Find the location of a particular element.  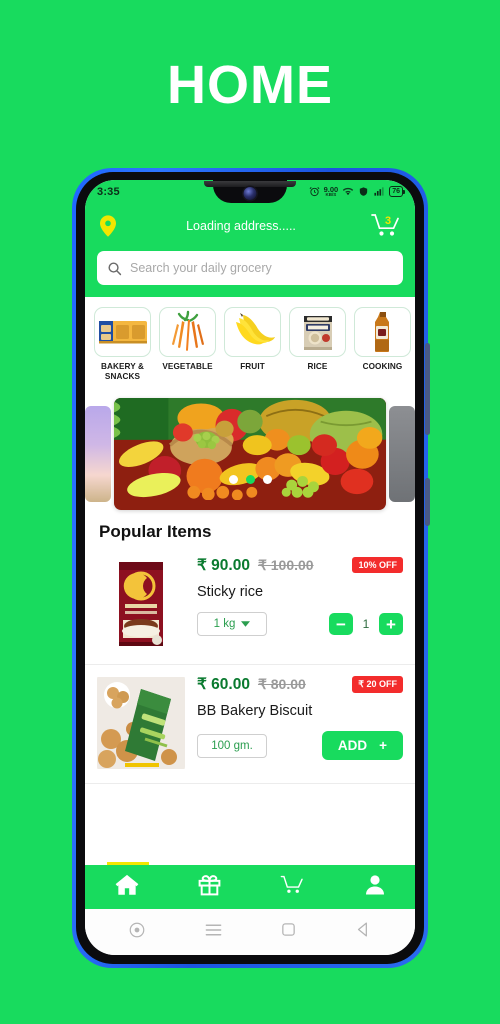

discount-badge: 10% OFF is located at coordinates (377, 565).